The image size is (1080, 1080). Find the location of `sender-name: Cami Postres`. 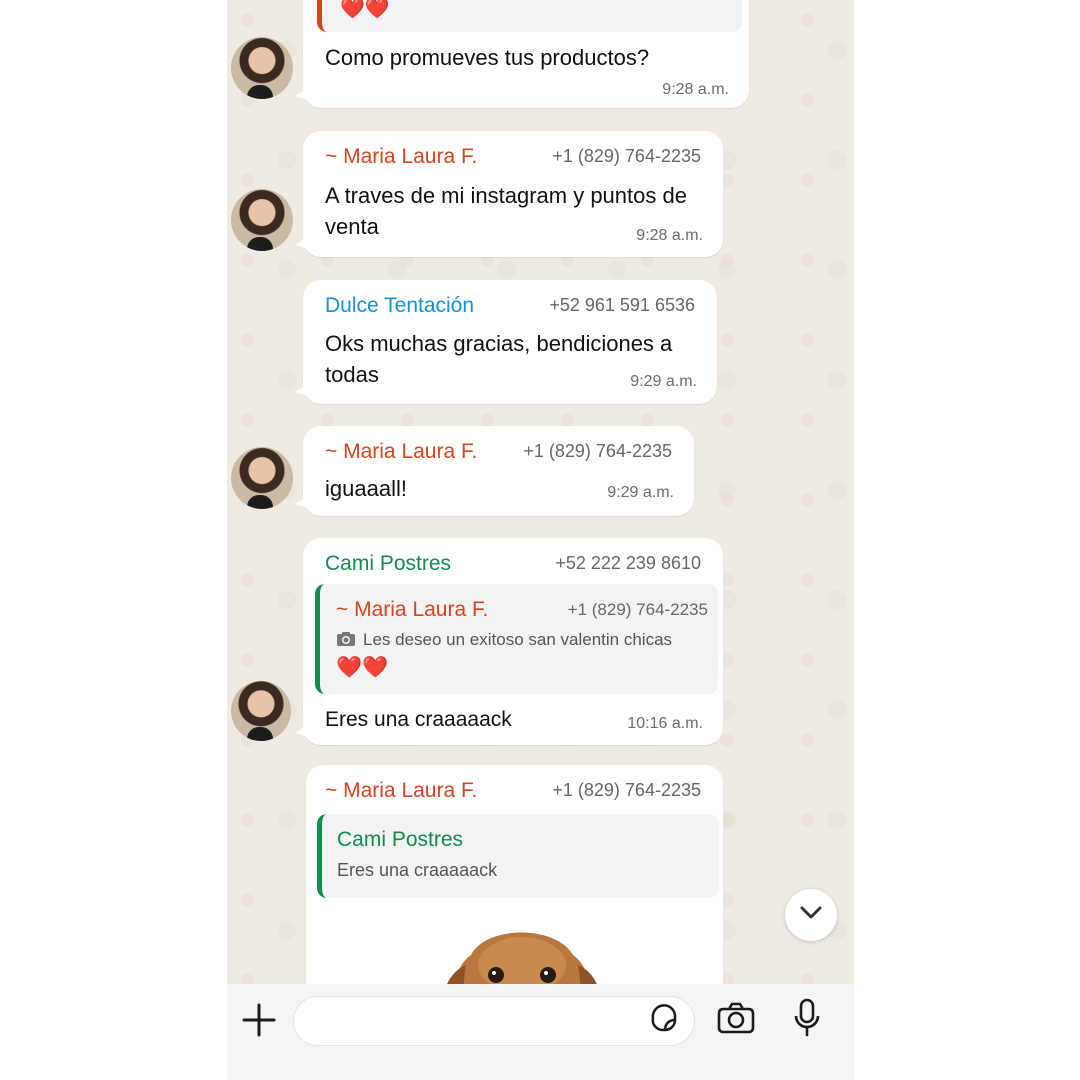

sender-name: Cami Postres is located at coordinates (388, 564).